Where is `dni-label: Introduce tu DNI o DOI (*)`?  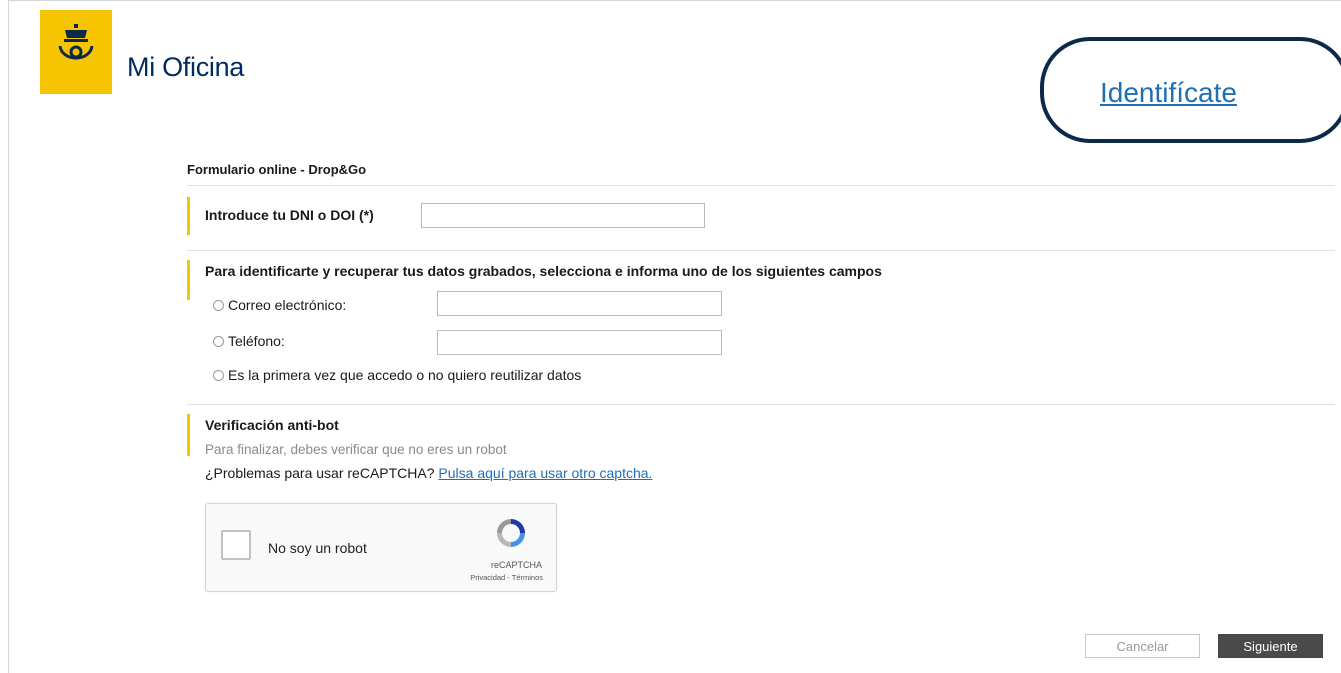 dni-label: Introduce tu DNI o DOI (*) is located at coordinates (289, 215).